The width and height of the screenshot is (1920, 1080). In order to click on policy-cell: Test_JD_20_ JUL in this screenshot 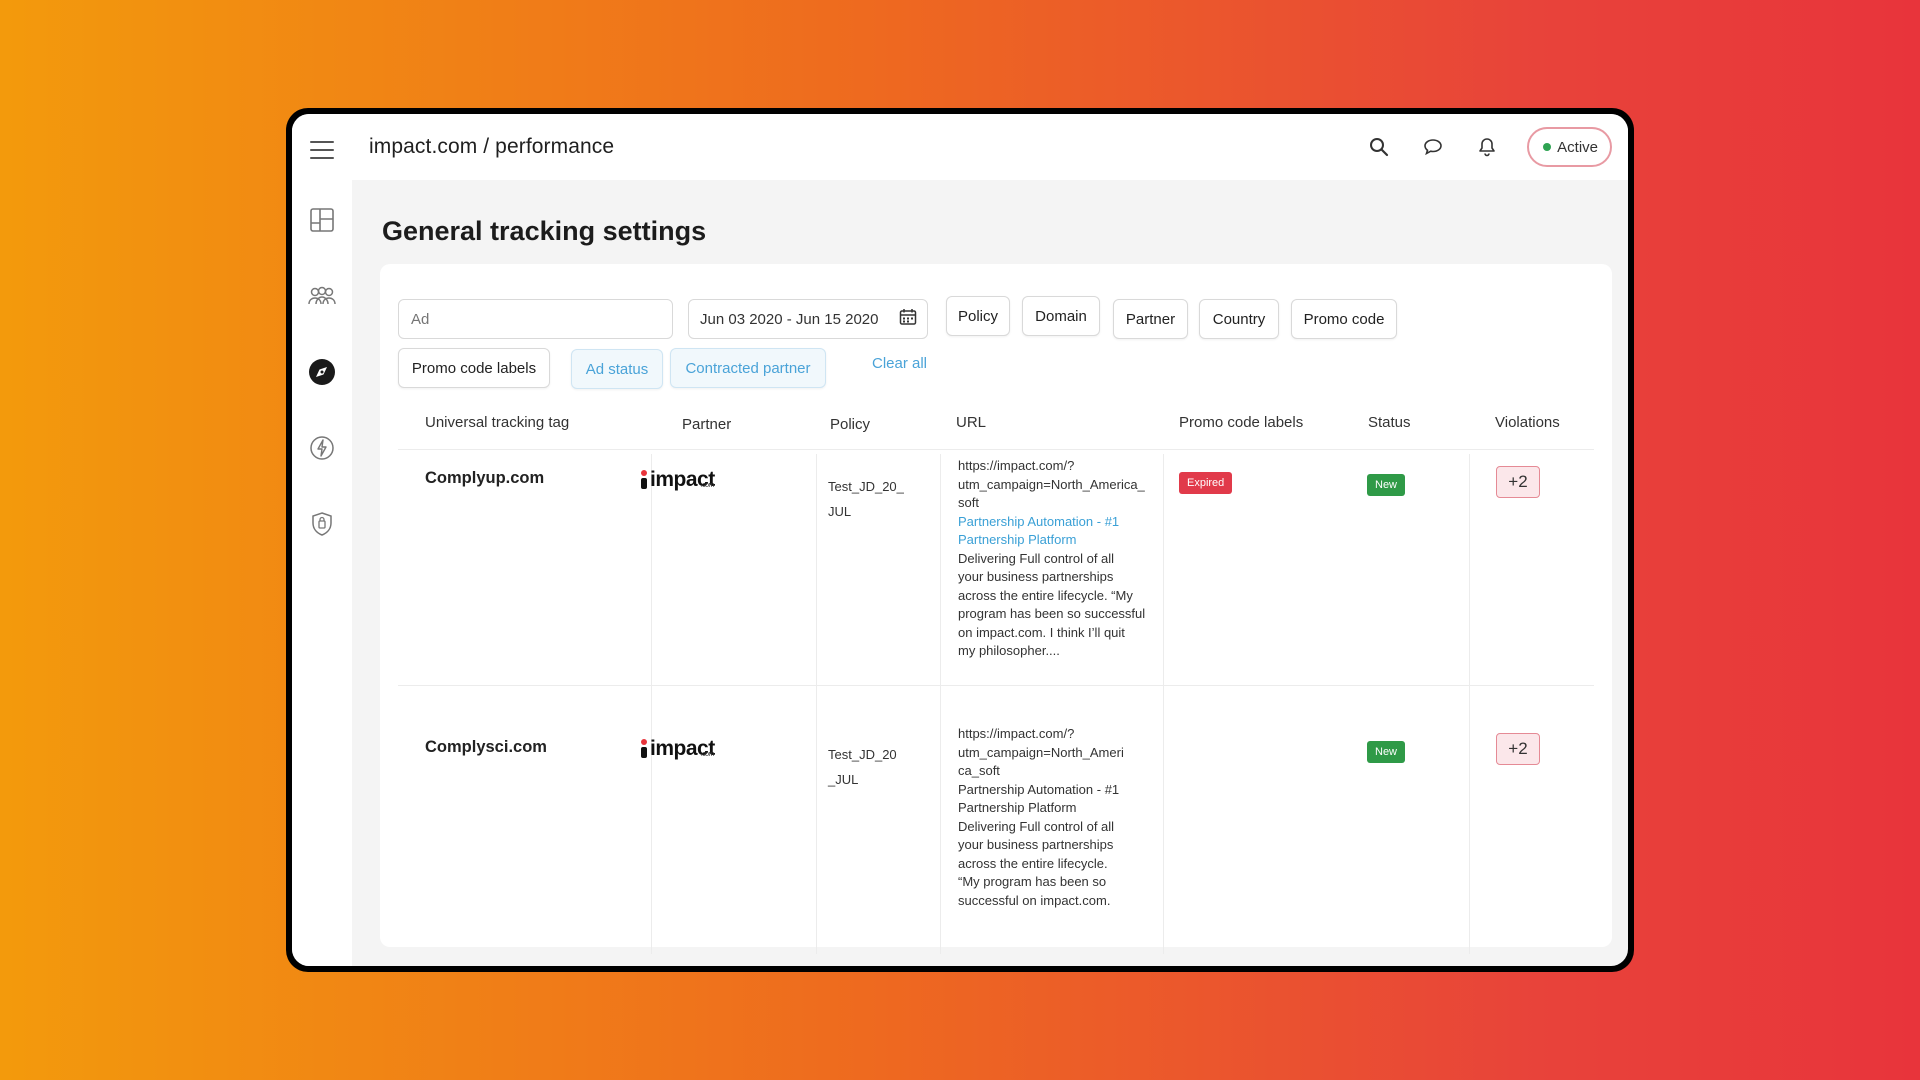, I will do `click(866, 499)`.